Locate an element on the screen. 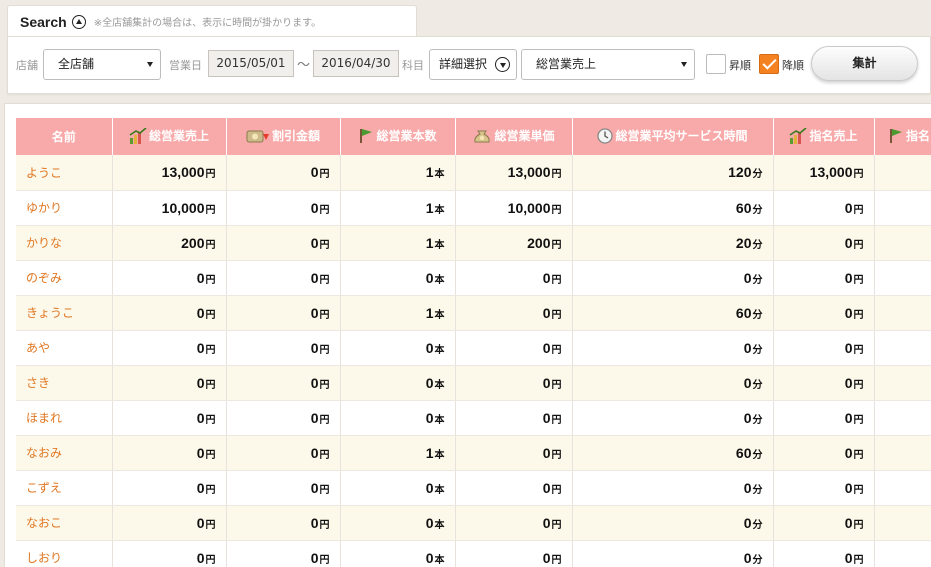  money-bag-icon is located at coordinates (482, 137).